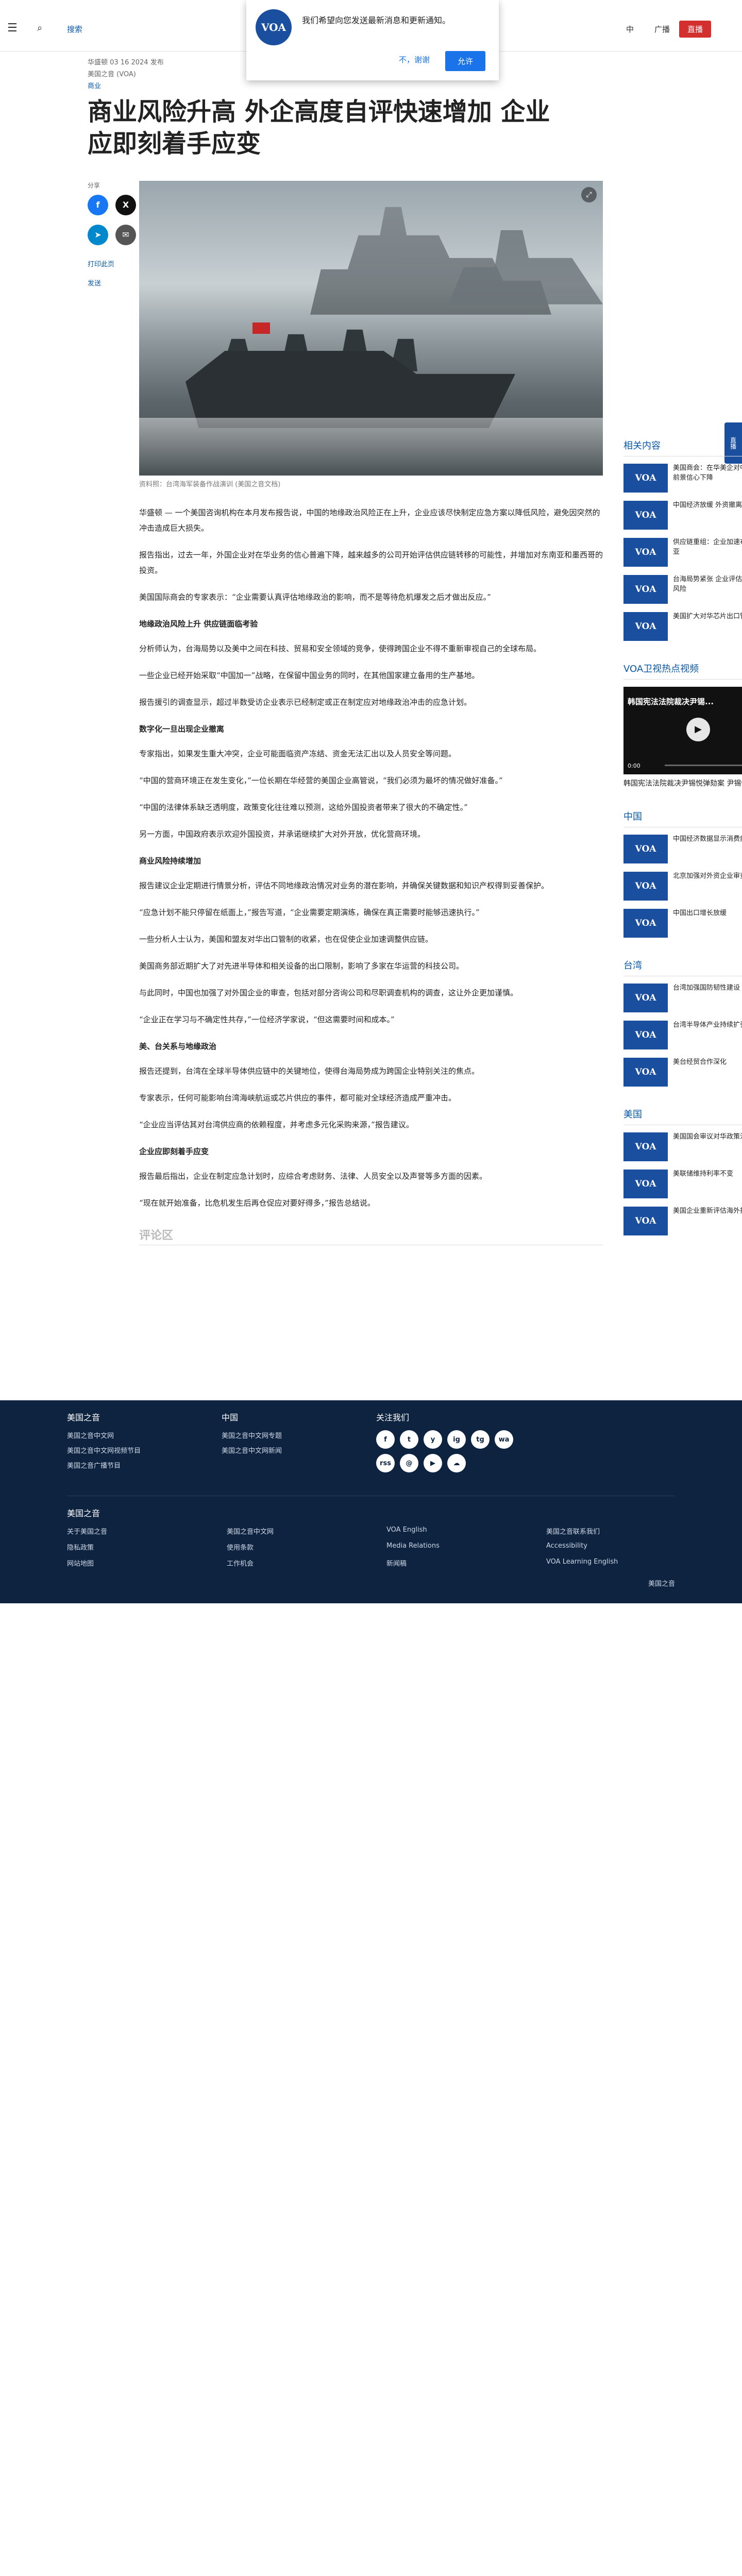 The image size is (742, 2576). What do you see at coordinates (98, 204) in the screenshot?
I see `facebook-share-icon: f` at bounding box center [98, 204].